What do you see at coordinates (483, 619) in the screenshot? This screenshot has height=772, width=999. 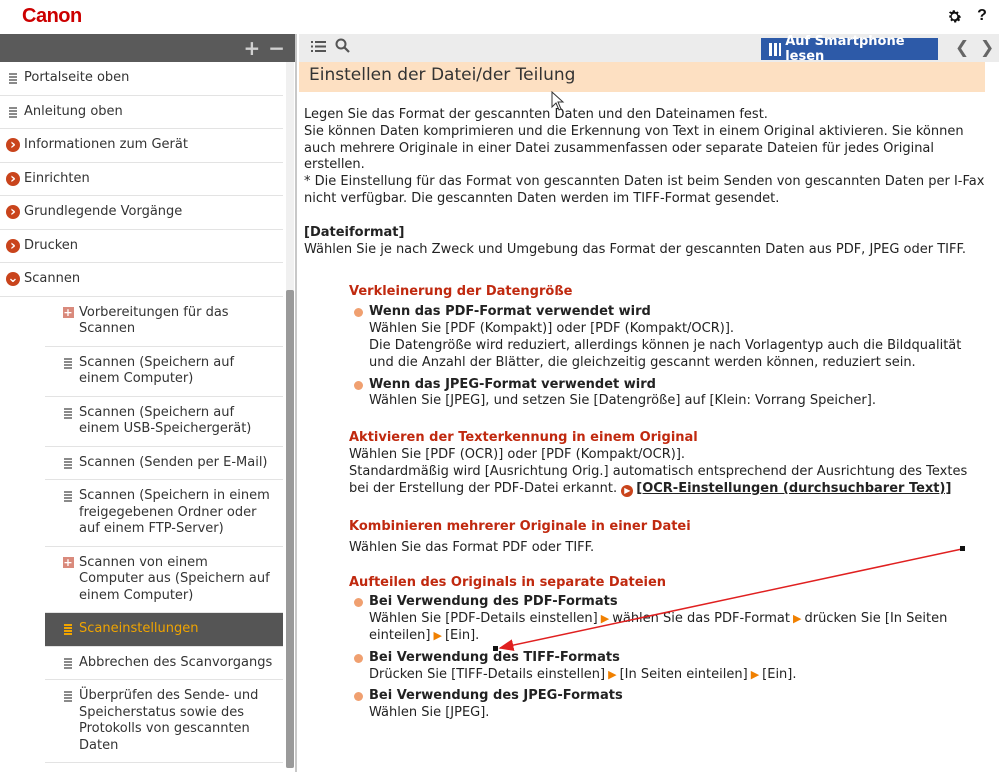 I see `step-text: Wählen Sie [PDF-Details einstellen]` at bounding box center [483, 619].